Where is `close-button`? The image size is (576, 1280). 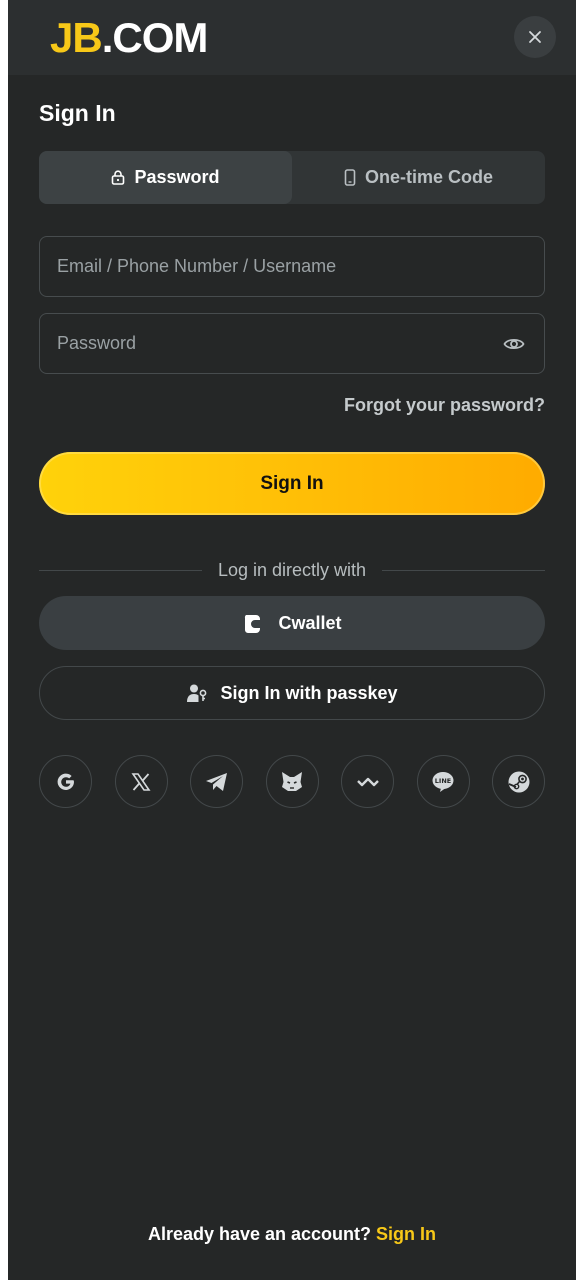 close-button is located at coordinates (535, 37).